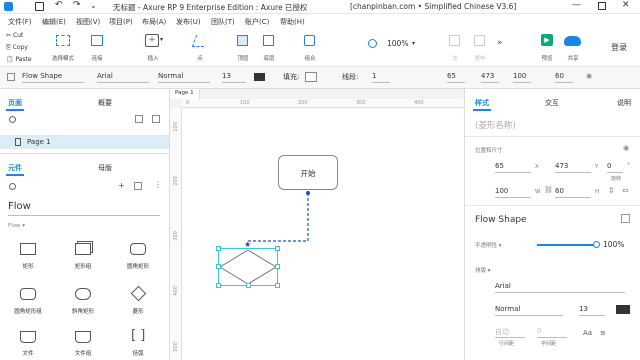 This screenshot has height=360, width=640. Describe the element at coordinates (15, 168) in the screenshot. I see `tab-widgets: 元件` at that location.